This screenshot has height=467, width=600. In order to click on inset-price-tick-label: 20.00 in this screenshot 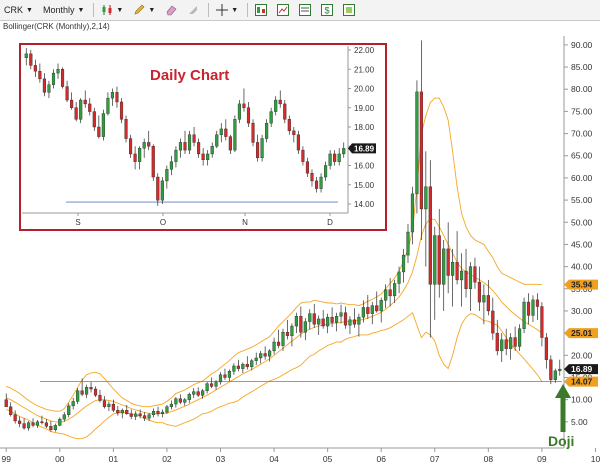, I will do `click(364, 89)`.